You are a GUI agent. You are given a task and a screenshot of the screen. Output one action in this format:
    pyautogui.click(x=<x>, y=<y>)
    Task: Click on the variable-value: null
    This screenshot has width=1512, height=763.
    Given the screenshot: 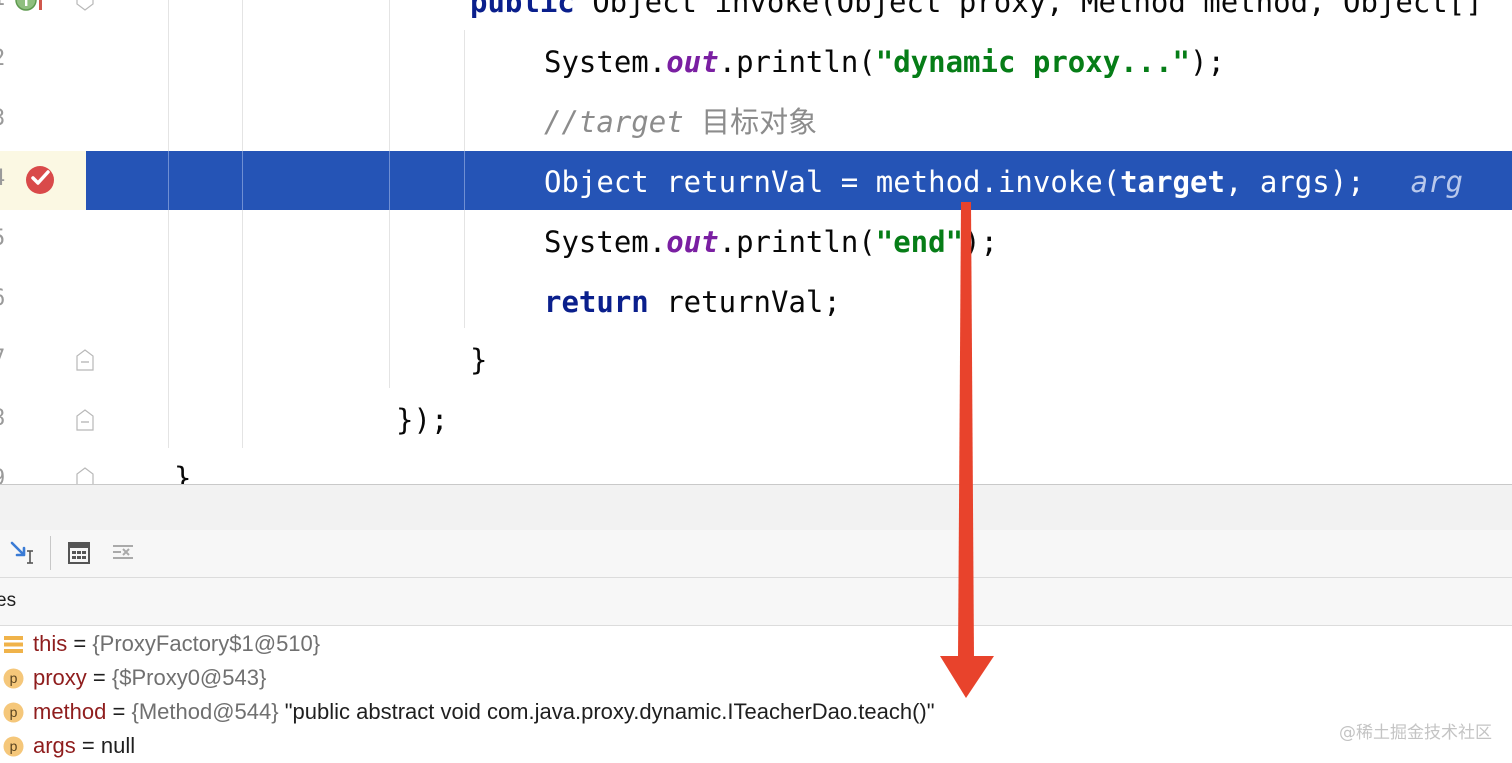 What is the action you would take?
    pyautogui.click(x=118, y=745)
    